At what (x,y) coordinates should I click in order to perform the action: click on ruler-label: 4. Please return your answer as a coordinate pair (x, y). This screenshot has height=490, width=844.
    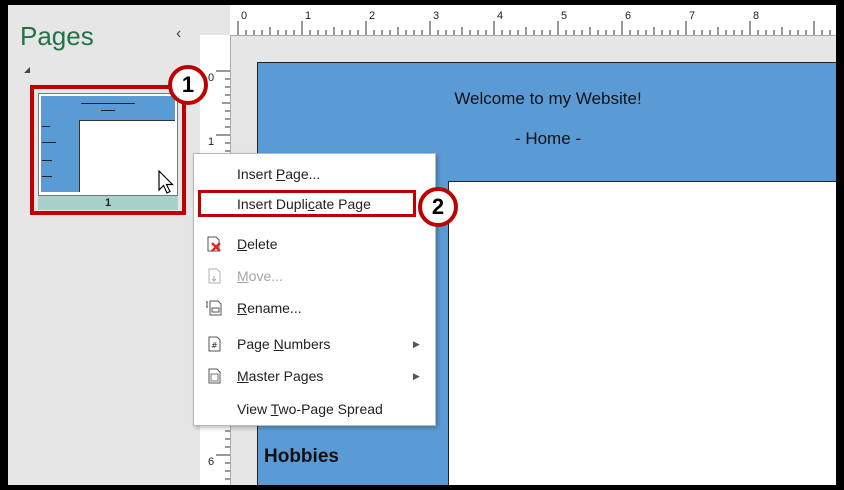
    Looking at the image, I should click on (500, 16).